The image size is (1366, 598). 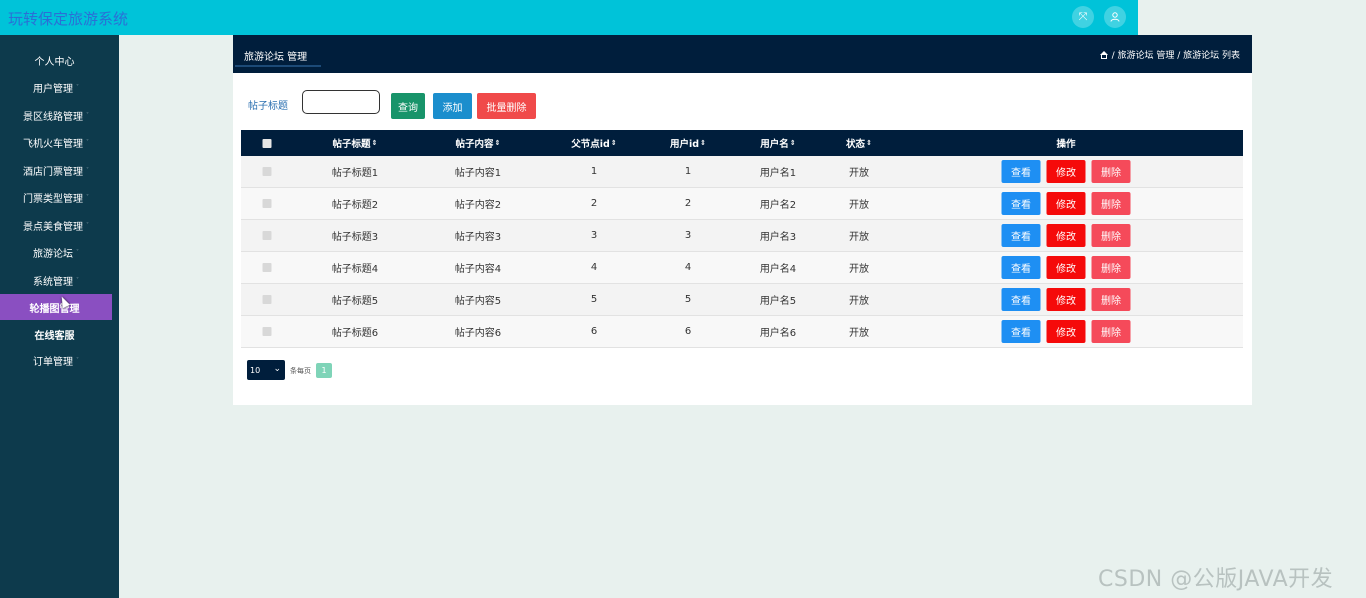 I want to click on cell-content: 帖子内容5, so click(x=478, y=301).